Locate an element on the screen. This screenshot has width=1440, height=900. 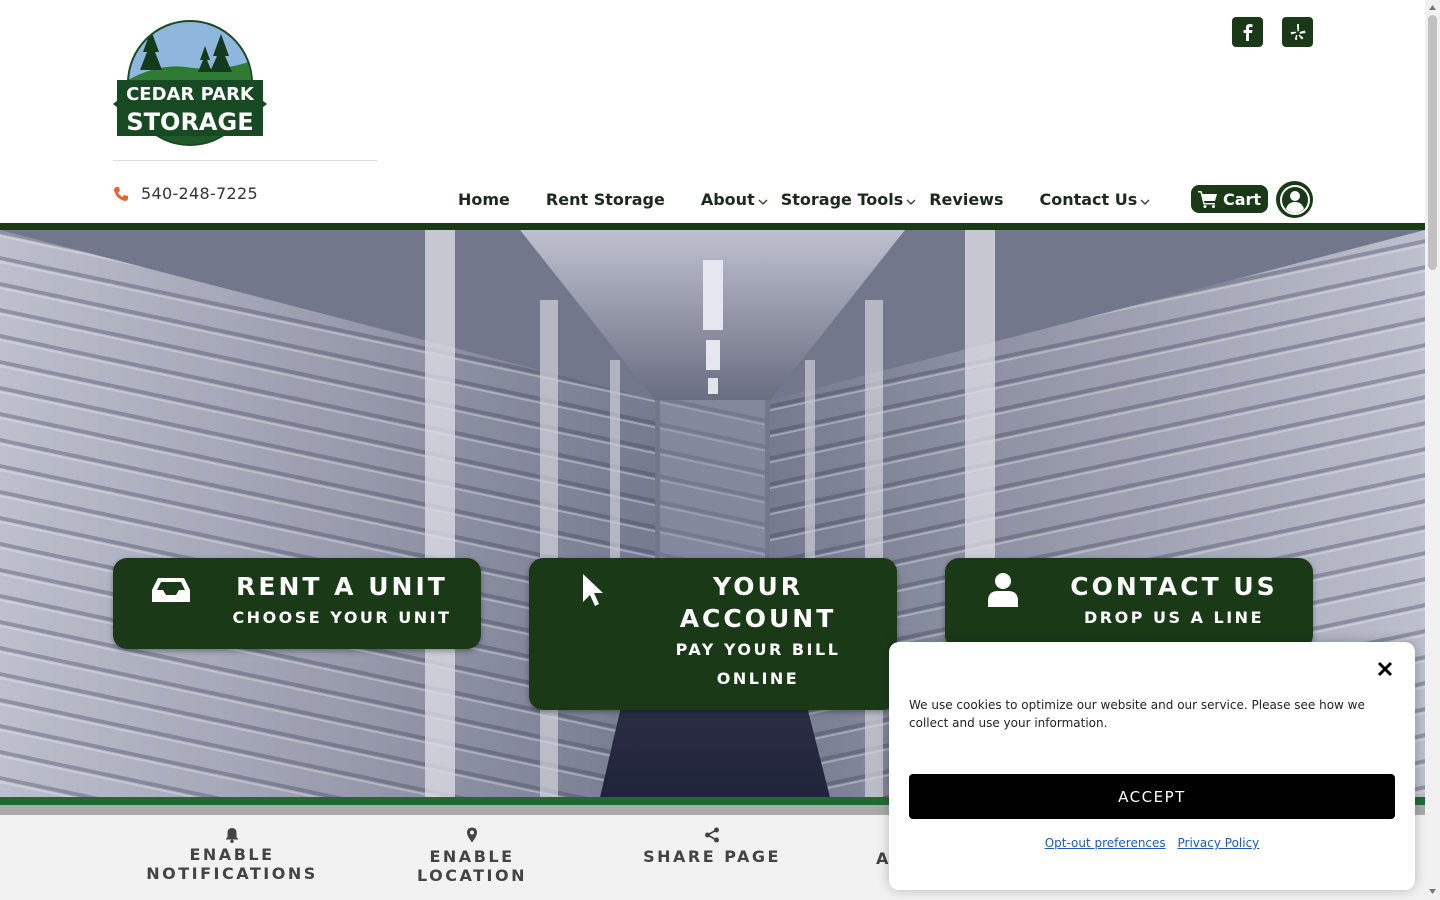
inbox-icon is located at coordinates (171, 590).